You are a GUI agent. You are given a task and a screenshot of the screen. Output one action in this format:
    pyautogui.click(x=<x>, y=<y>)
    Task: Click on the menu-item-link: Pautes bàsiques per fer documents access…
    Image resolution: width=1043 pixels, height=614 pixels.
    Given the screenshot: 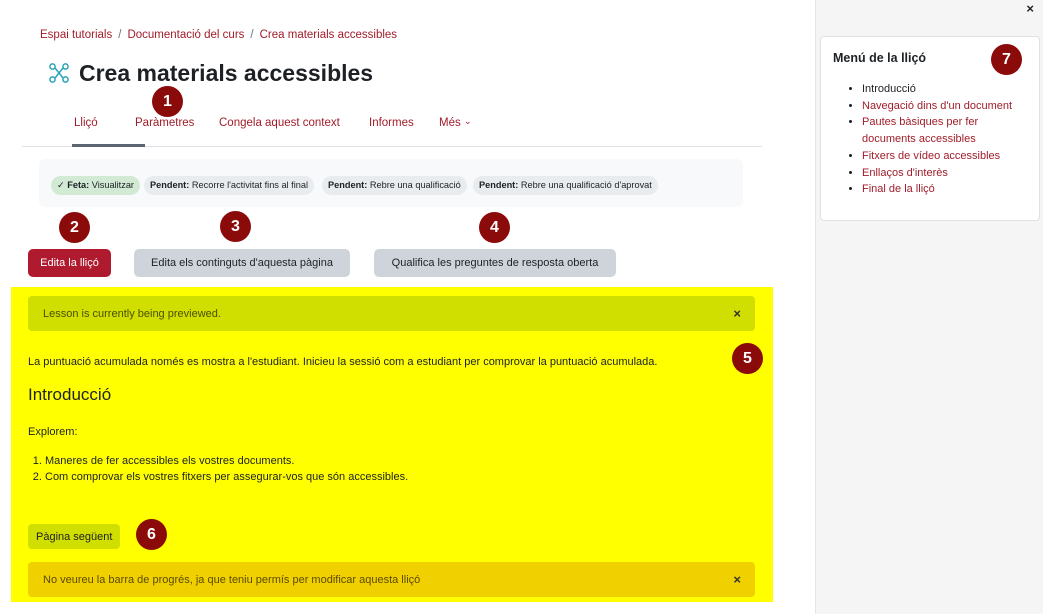 What is the action you would take?
    pyautogui.click(x=920, y=130)
    